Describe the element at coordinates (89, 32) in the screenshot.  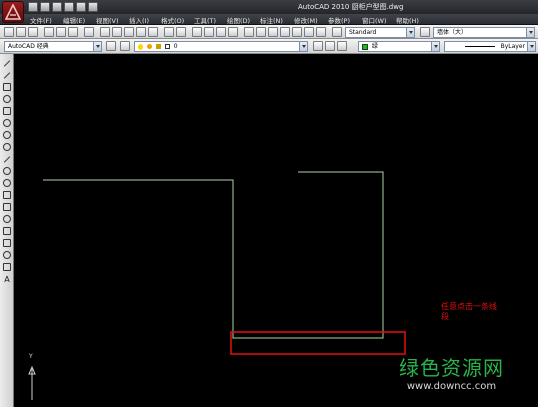
I see `3d-dwf-icon` at that location.